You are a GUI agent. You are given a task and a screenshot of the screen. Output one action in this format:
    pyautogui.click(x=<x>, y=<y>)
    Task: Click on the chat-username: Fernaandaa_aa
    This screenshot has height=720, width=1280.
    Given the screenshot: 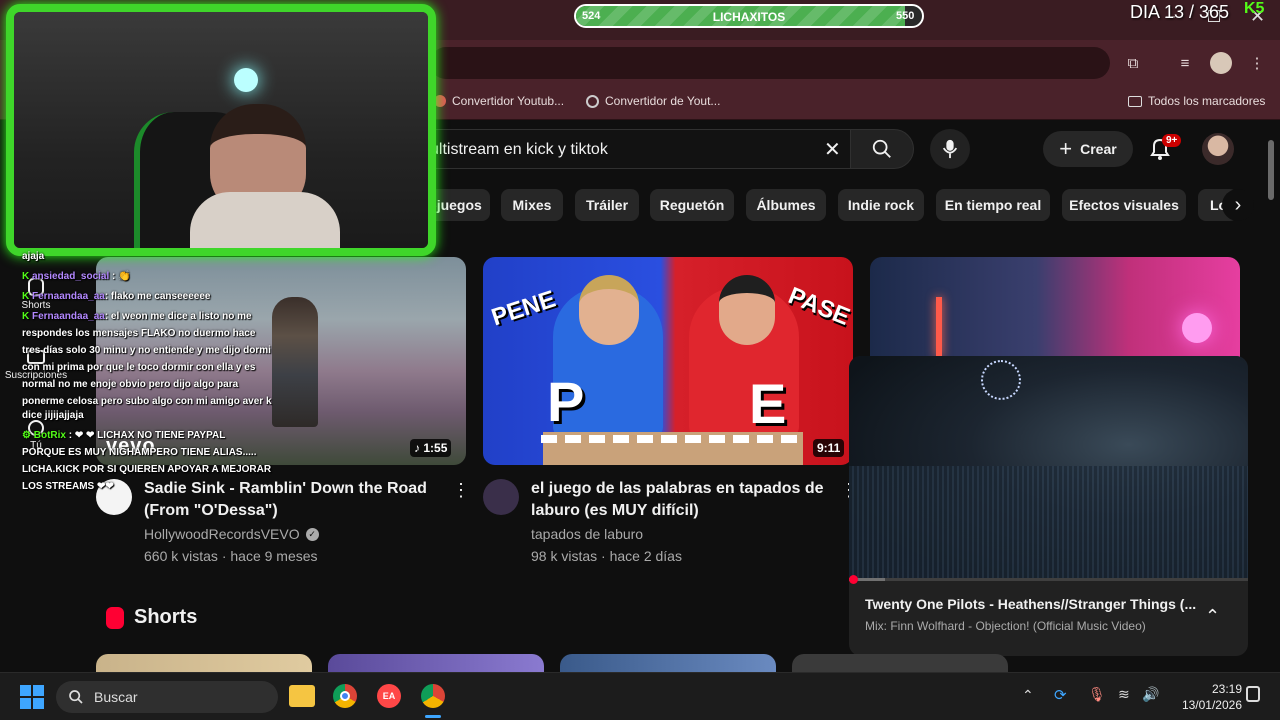 What is the action you would take?
    pyautogui.click(x=68, y=296)
    